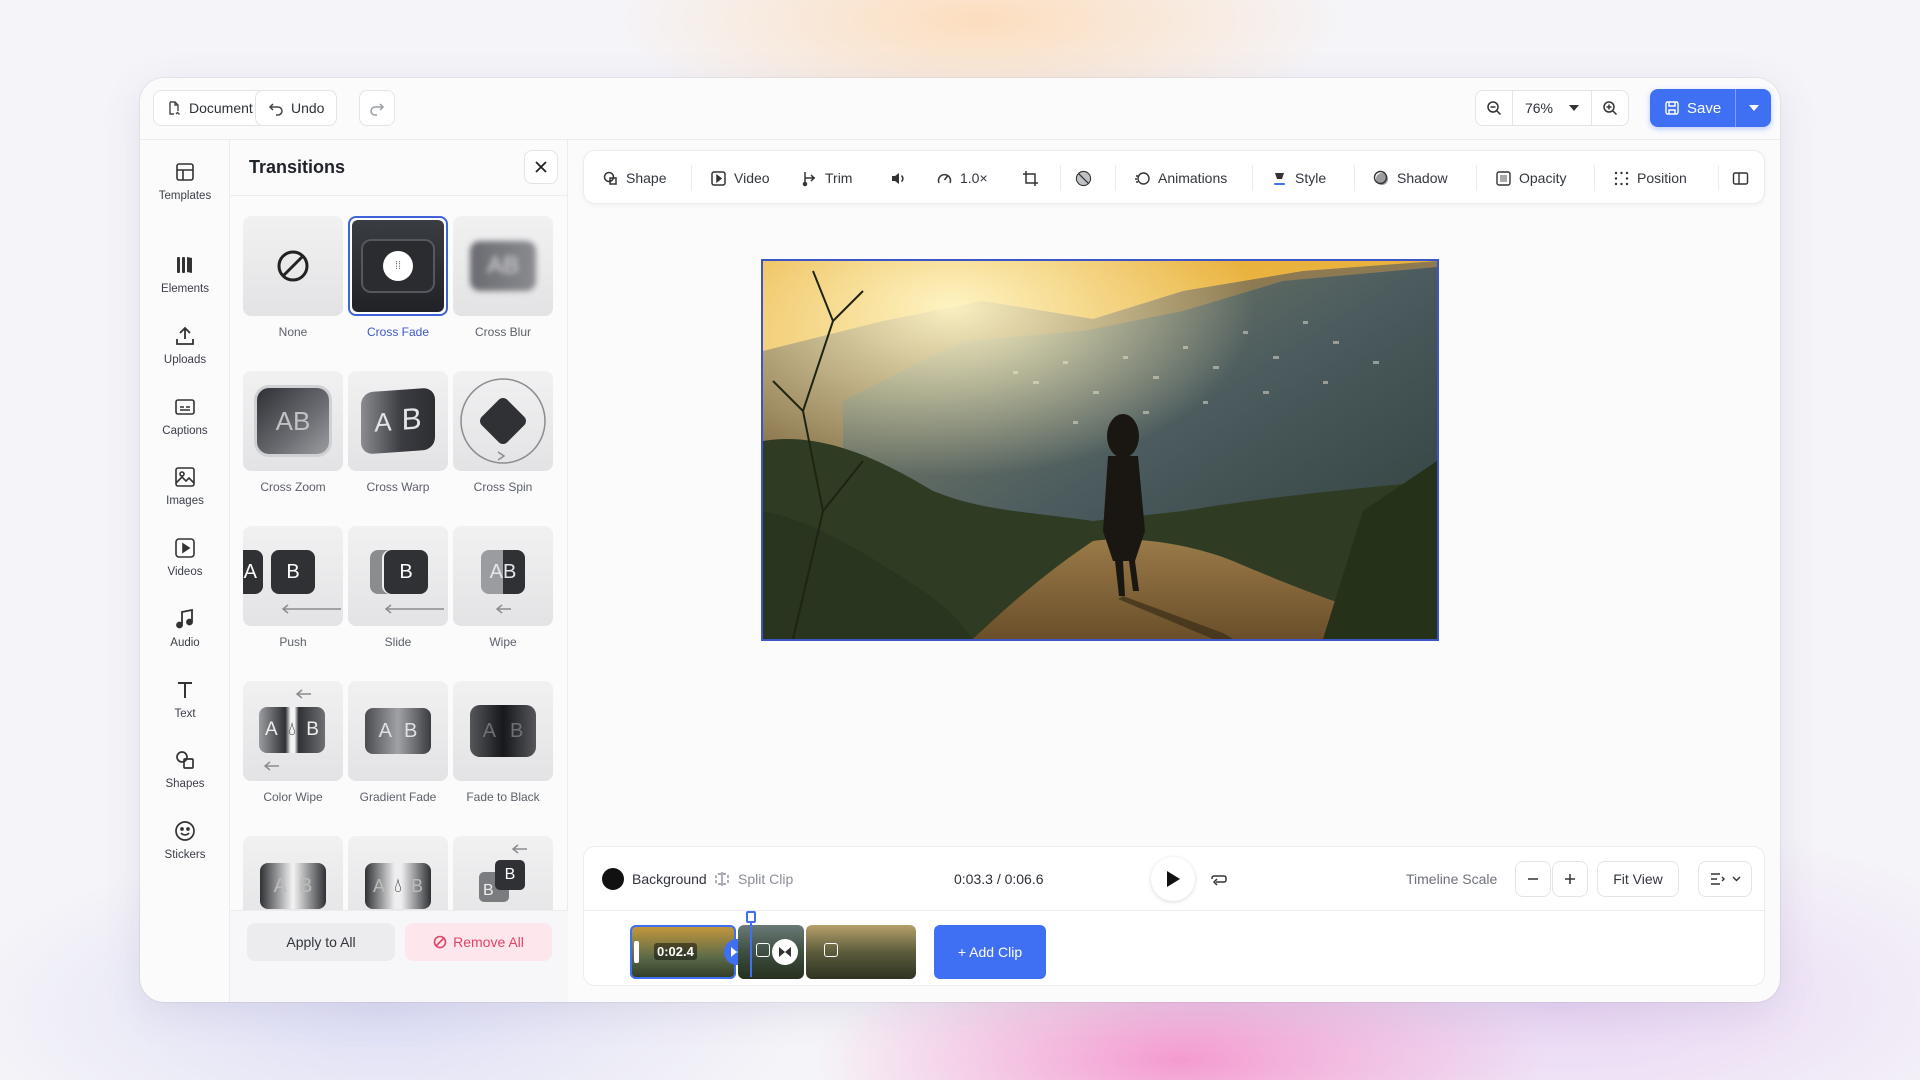  What do you see at coordinates (398, 742) in the screenshot?
I see `transition-gradient-fade: A B Gradient Fade` at bounding box center [398, 742].